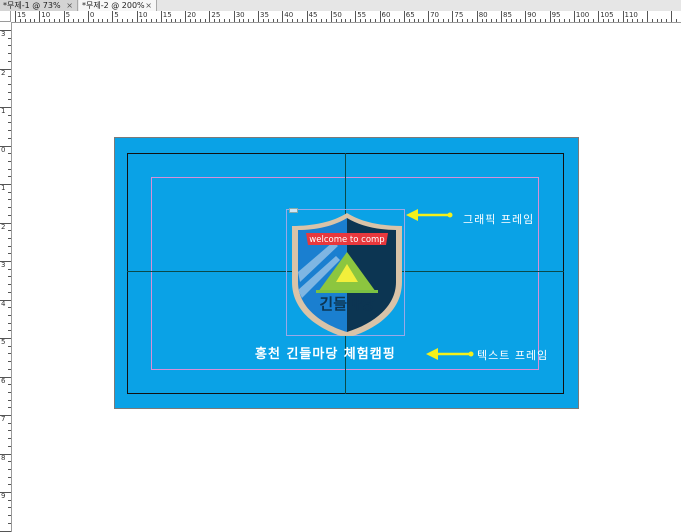 The width and height of the screenshot is (681, 532). I want to click on tab-label: *무제-1 @ 73%, so click(32, 5).